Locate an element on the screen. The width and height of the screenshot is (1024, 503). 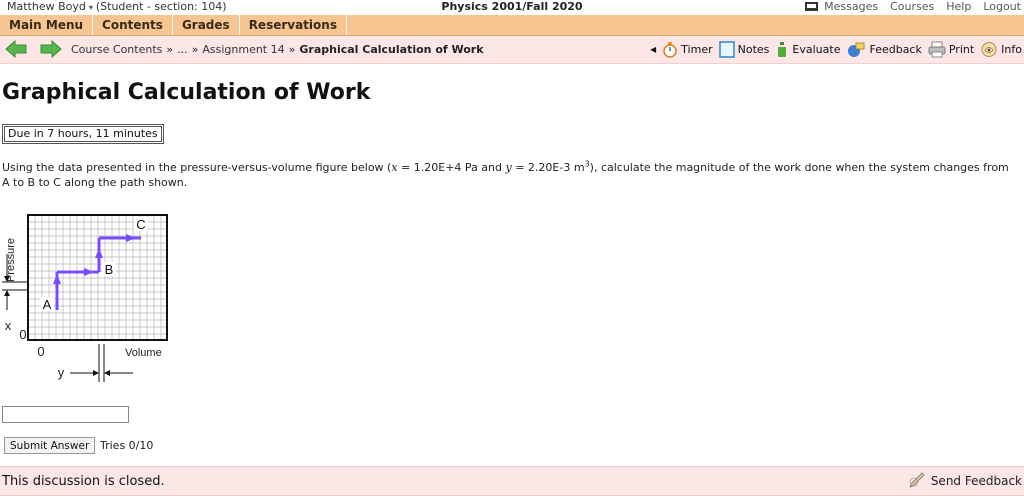
messages-label: Messages is located at coordinates (851, 6).